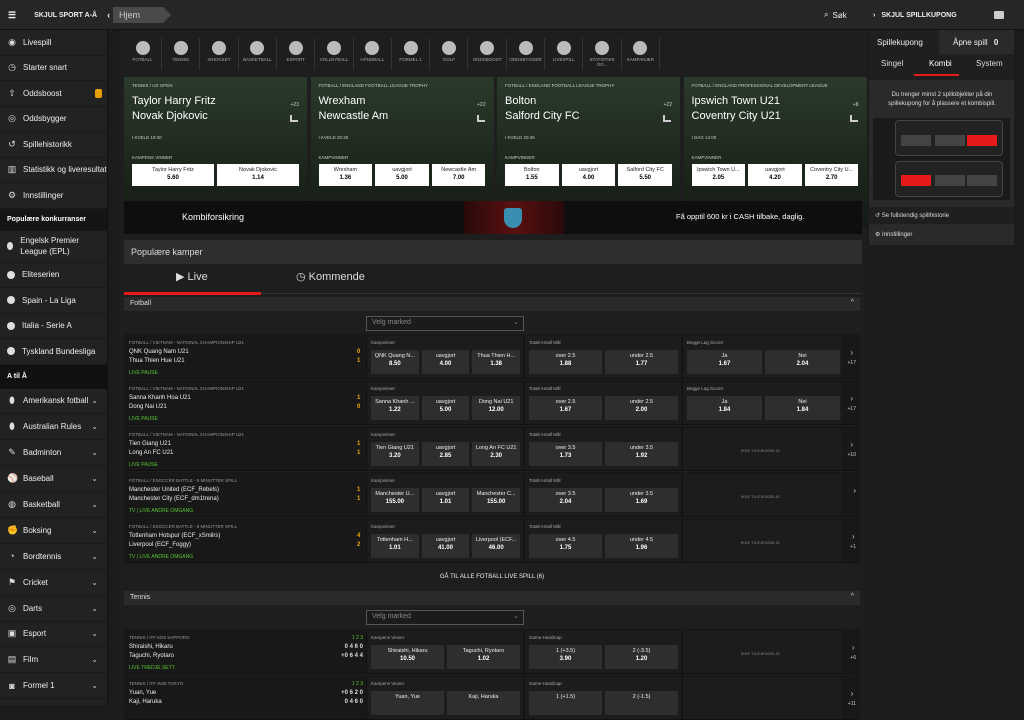  Describe the element at coordinates (641, 657) in the screenshot. I see `odds-button: 2 (-3.5) 1.20` at that location.